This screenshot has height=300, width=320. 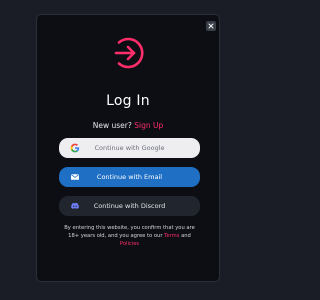 What do you see at coordinates (186, 236) in the screenshot?
I see `disclaimer-and: and` at bounding box center [186, 236].